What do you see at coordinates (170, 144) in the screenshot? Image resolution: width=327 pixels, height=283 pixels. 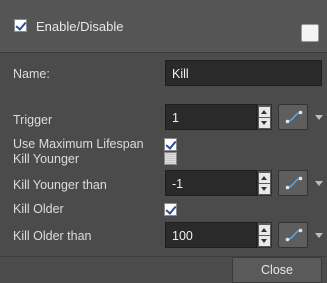 I see `use-max-lifespan-checkbox` at bounding box center [170, 144].